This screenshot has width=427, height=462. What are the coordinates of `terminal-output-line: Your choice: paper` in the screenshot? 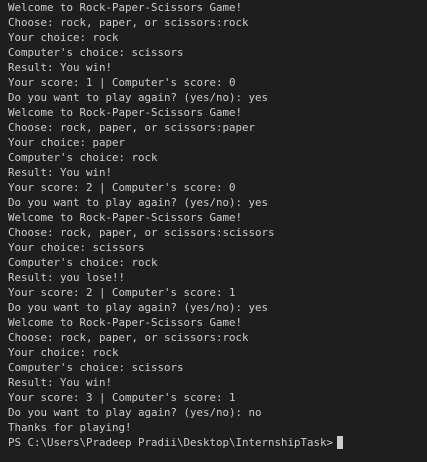 It's located at (67, 142).